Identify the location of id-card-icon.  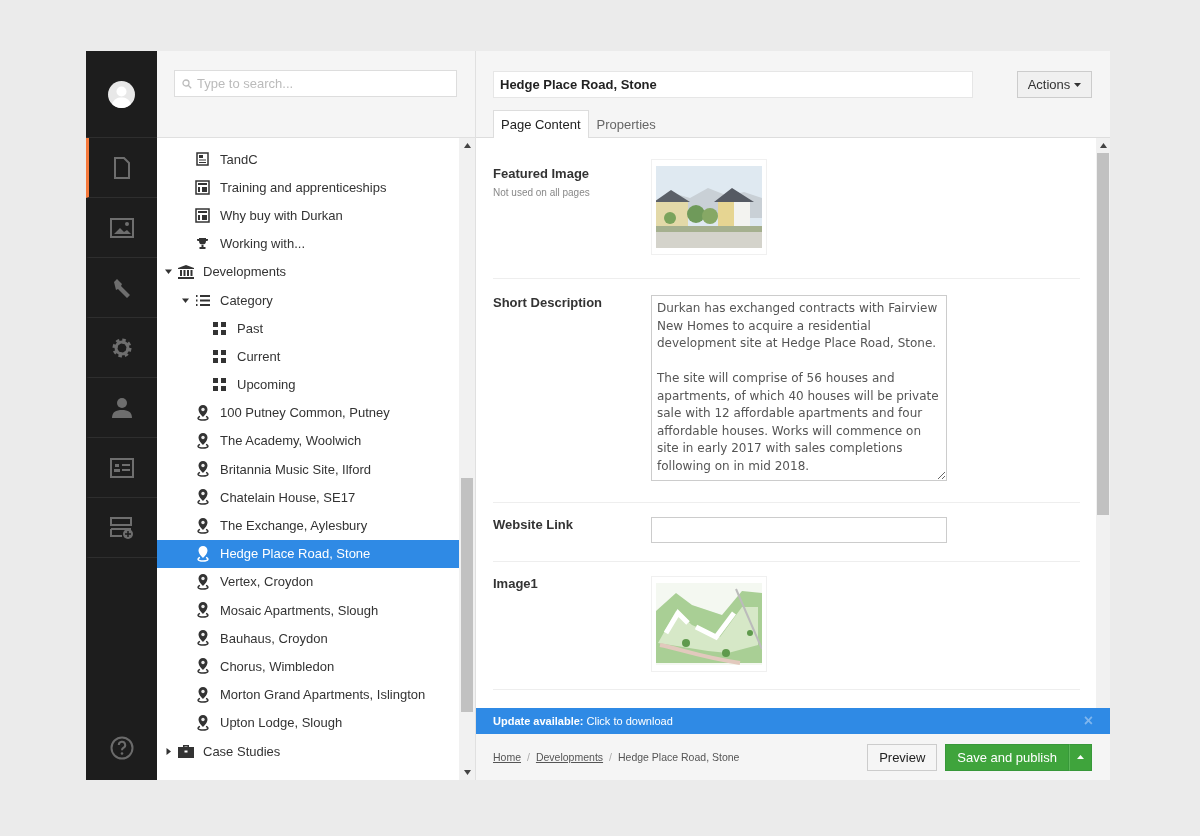
(121, 467).